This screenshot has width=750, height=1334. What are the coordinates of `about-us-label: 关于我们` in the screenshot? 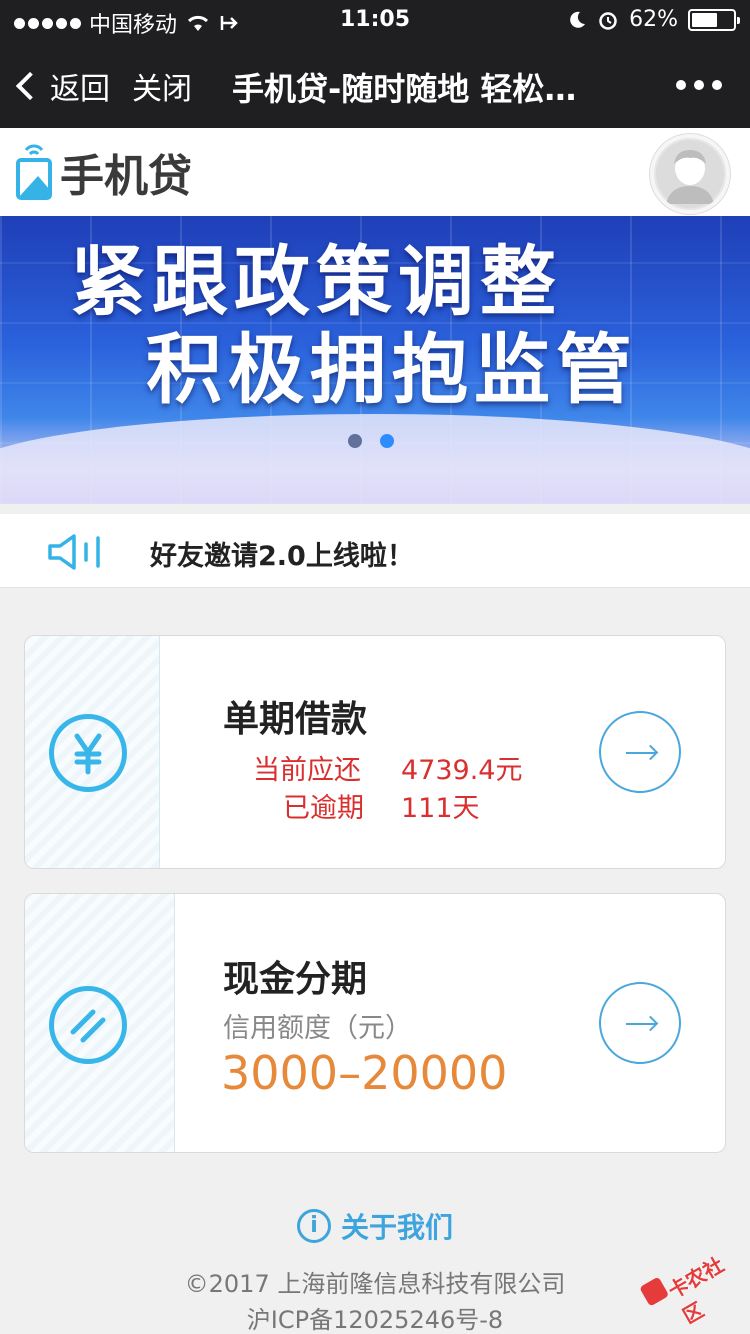 It's located at (396, 1227).